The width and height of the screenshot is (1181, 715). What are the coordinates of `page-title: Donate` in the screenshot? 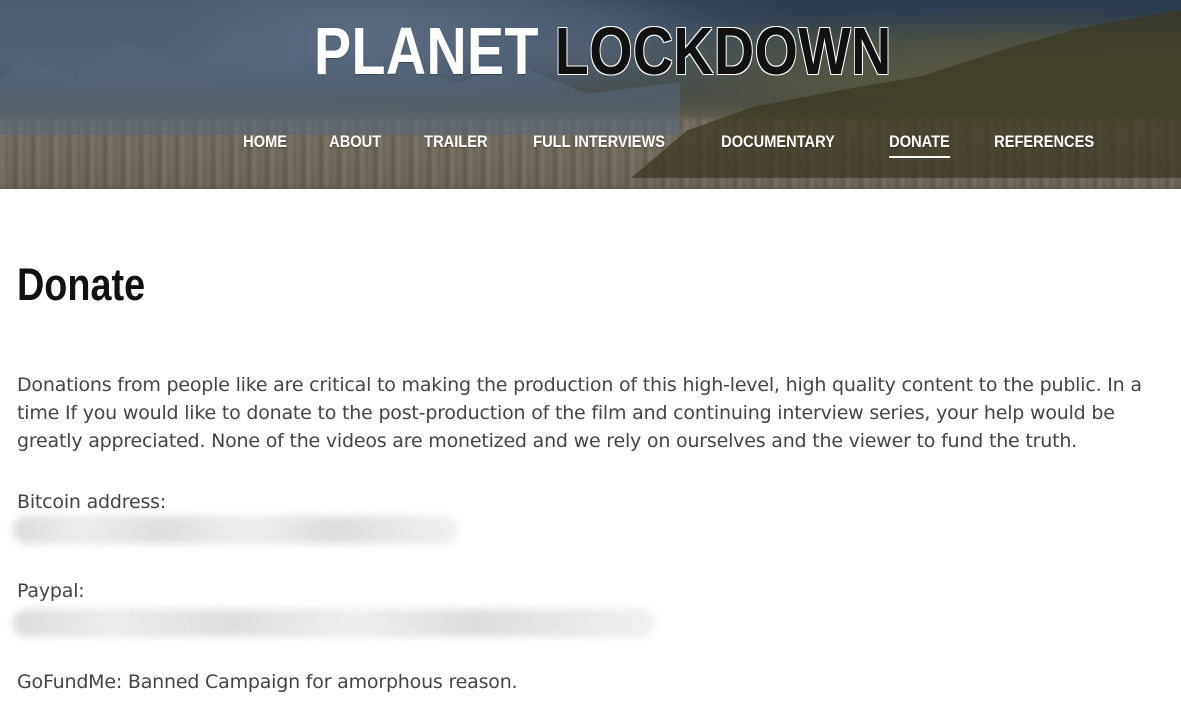 It's located at (81, 284).